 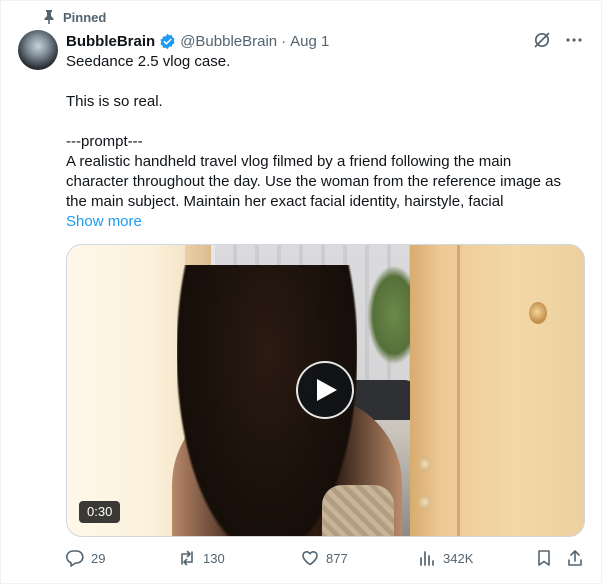 I want to click on play-button, so click(x=325, y=390).